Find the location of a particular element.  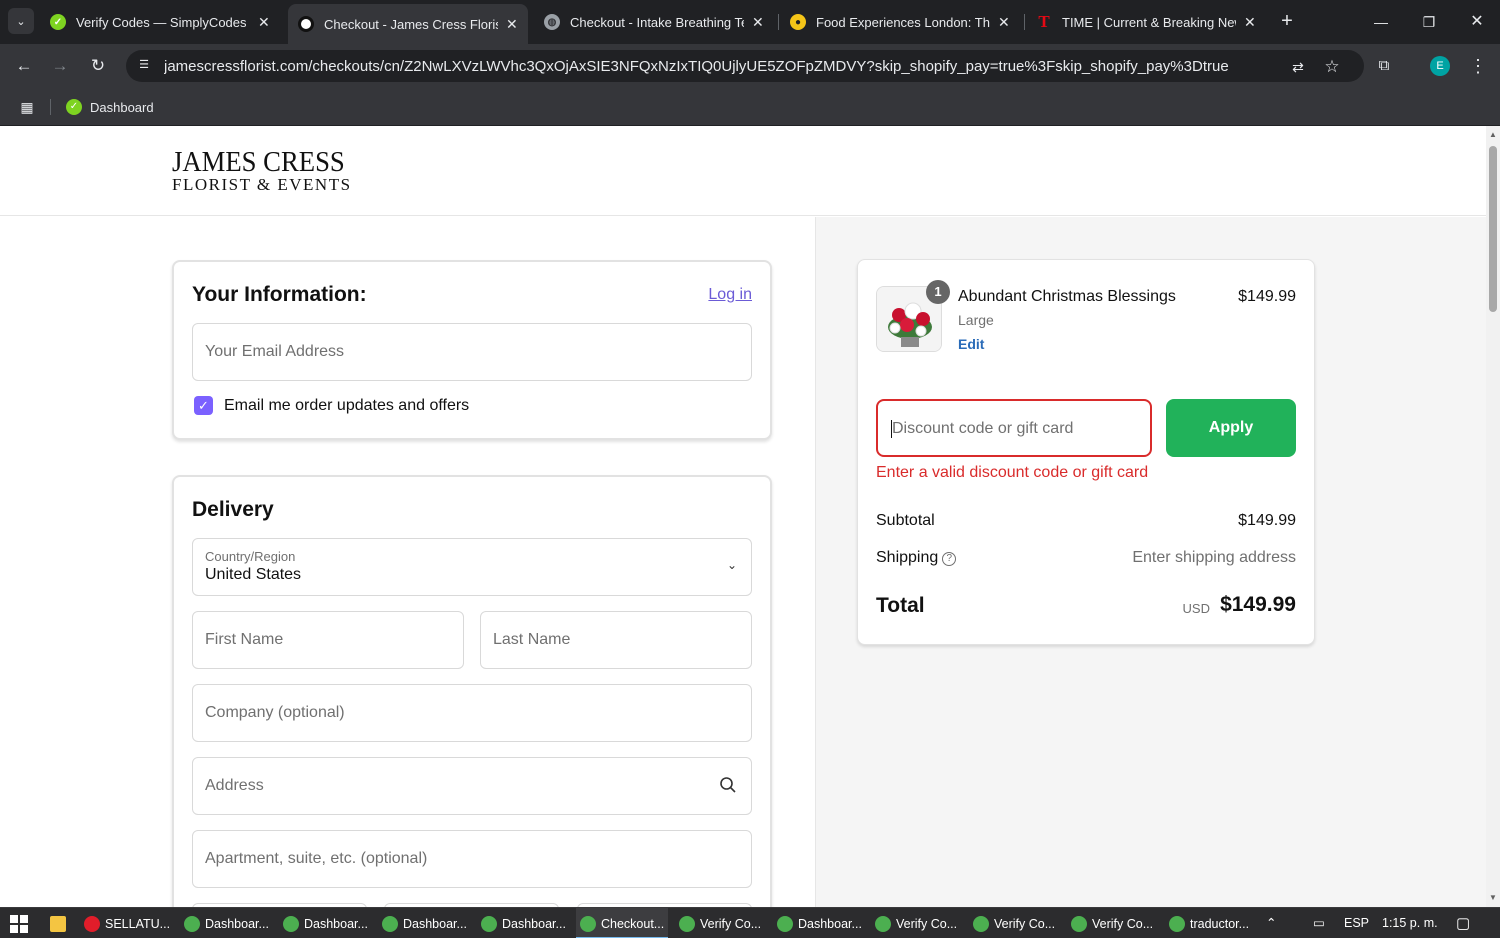

country-select: Country/Region United States ⌄ is located at coordinates (472, 567).